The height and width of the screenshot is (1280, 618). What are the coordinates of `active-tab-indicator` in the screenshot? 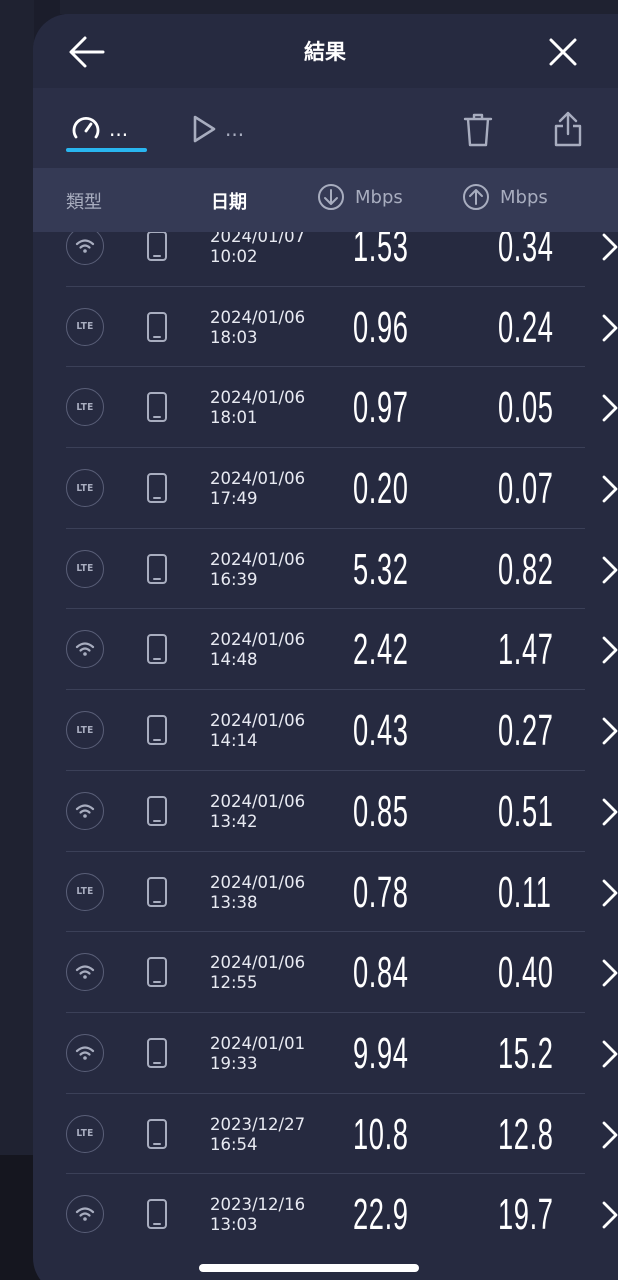 It's located at (106, 150).